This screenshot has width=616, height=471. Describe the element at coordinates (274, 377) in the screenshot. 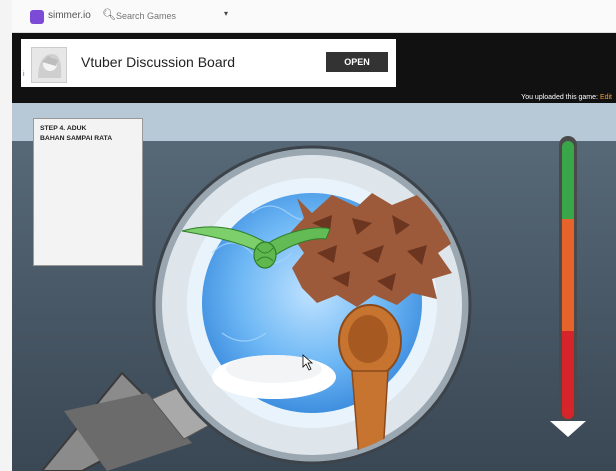

I see `white-flour` at that location.